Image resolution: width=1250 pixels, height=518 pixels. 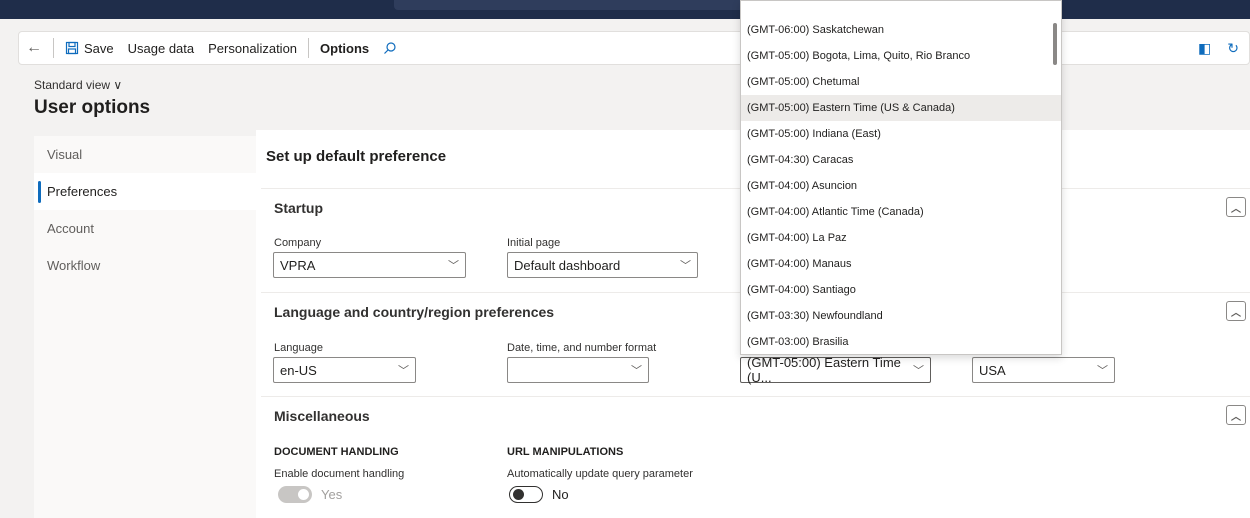 I want to click on save-button: Save, so click(x=89, y=48).